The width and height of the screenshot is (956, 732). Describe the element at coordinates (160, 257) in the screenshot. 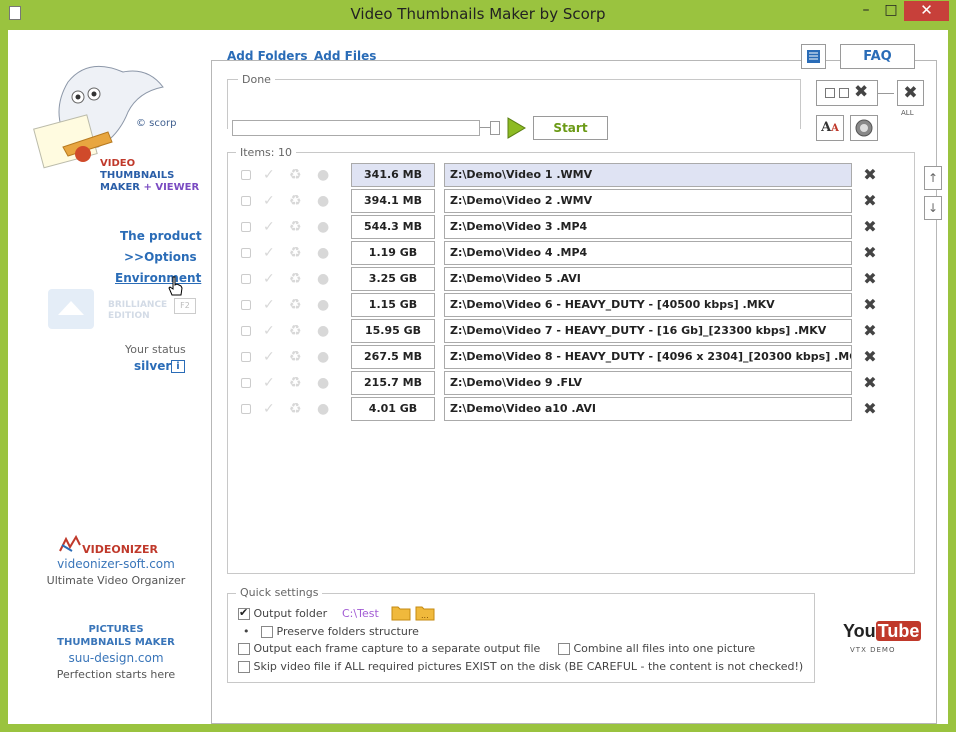

I see `nav-options: >>Options` at that location.